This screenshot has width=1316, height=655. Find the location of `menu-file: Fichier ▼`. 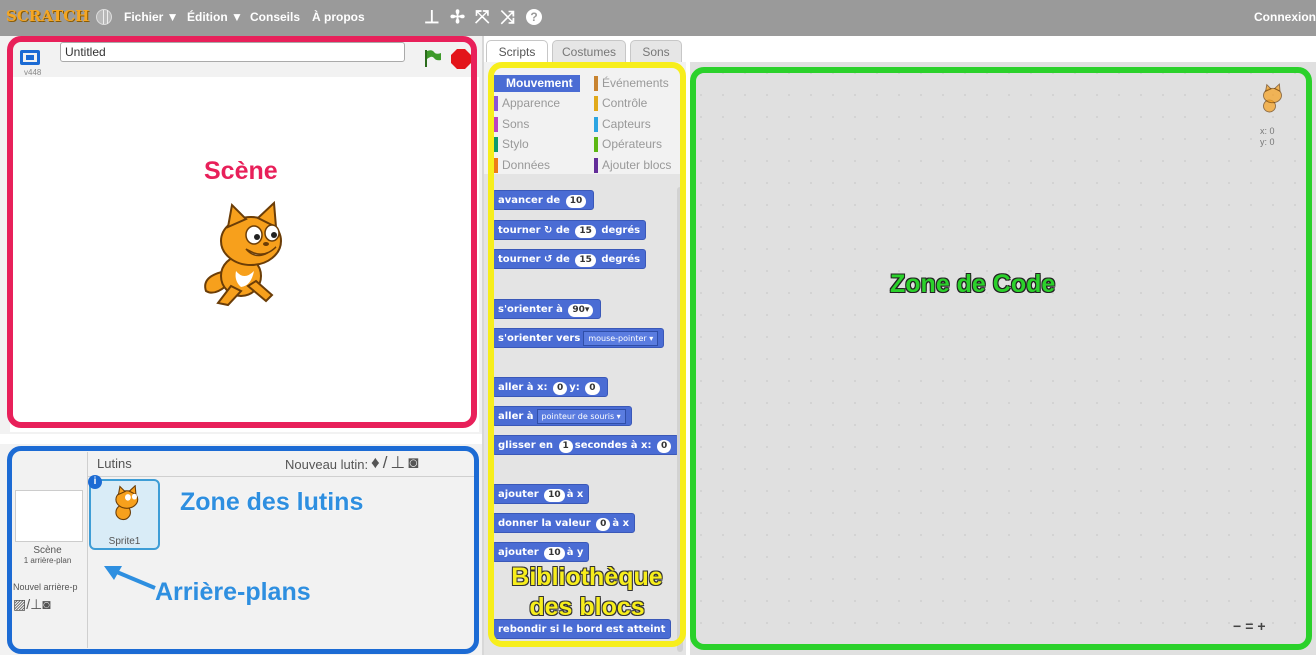

menu-file: Fichier ▼ is located at coordinates (151, 17).